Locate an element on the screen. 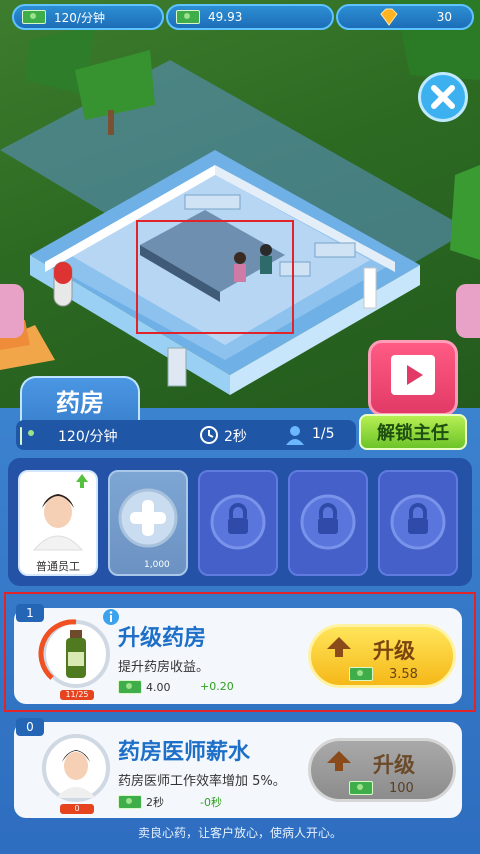 The image size is (480, 854). staff-avatar is located at coordinates (60, 512).